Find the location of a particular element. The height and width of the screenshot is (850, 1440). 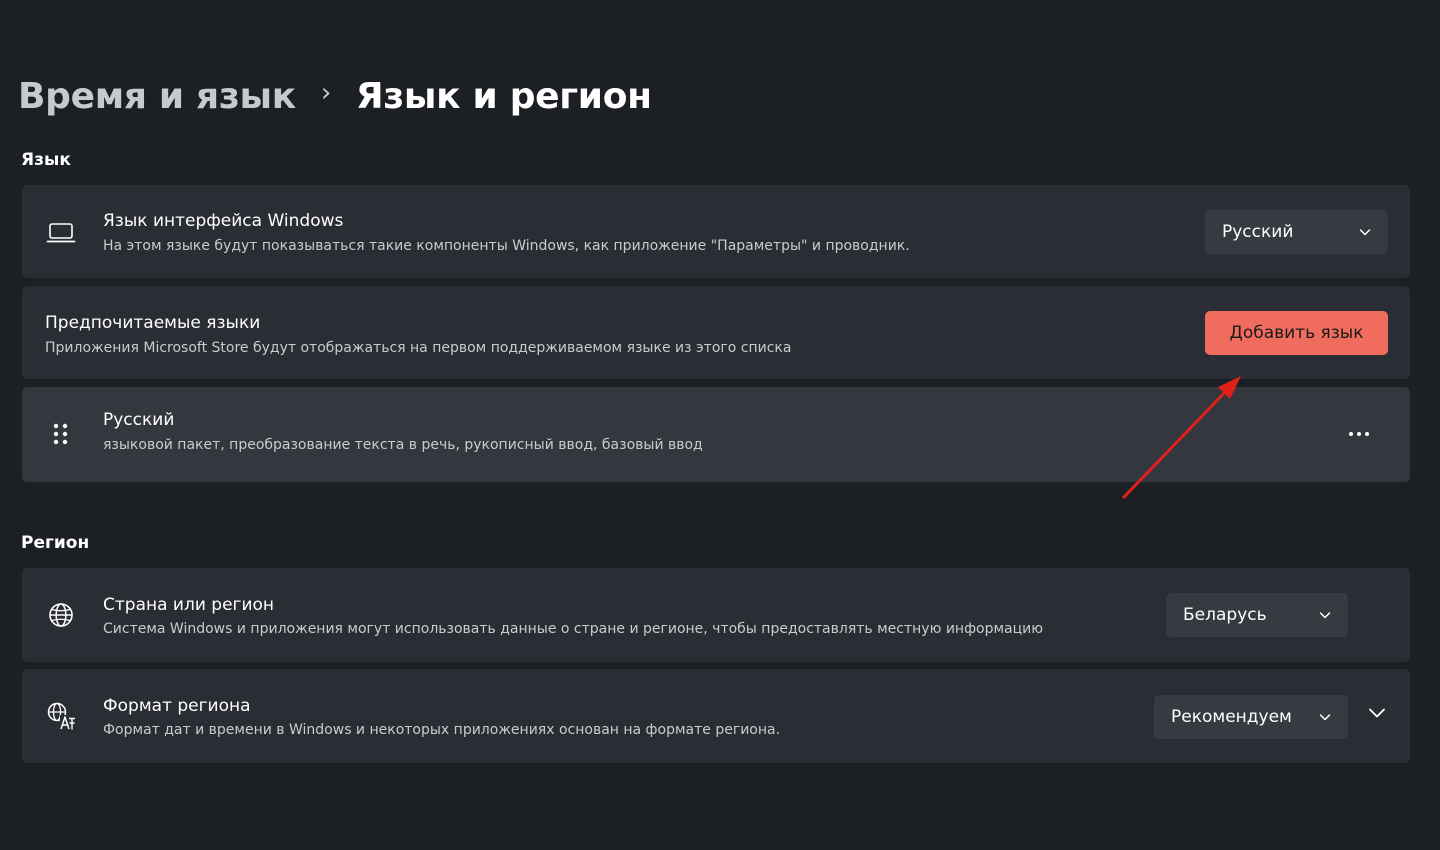

country-region-dropdown: Беларусь is located at coordinates (1257, 615).